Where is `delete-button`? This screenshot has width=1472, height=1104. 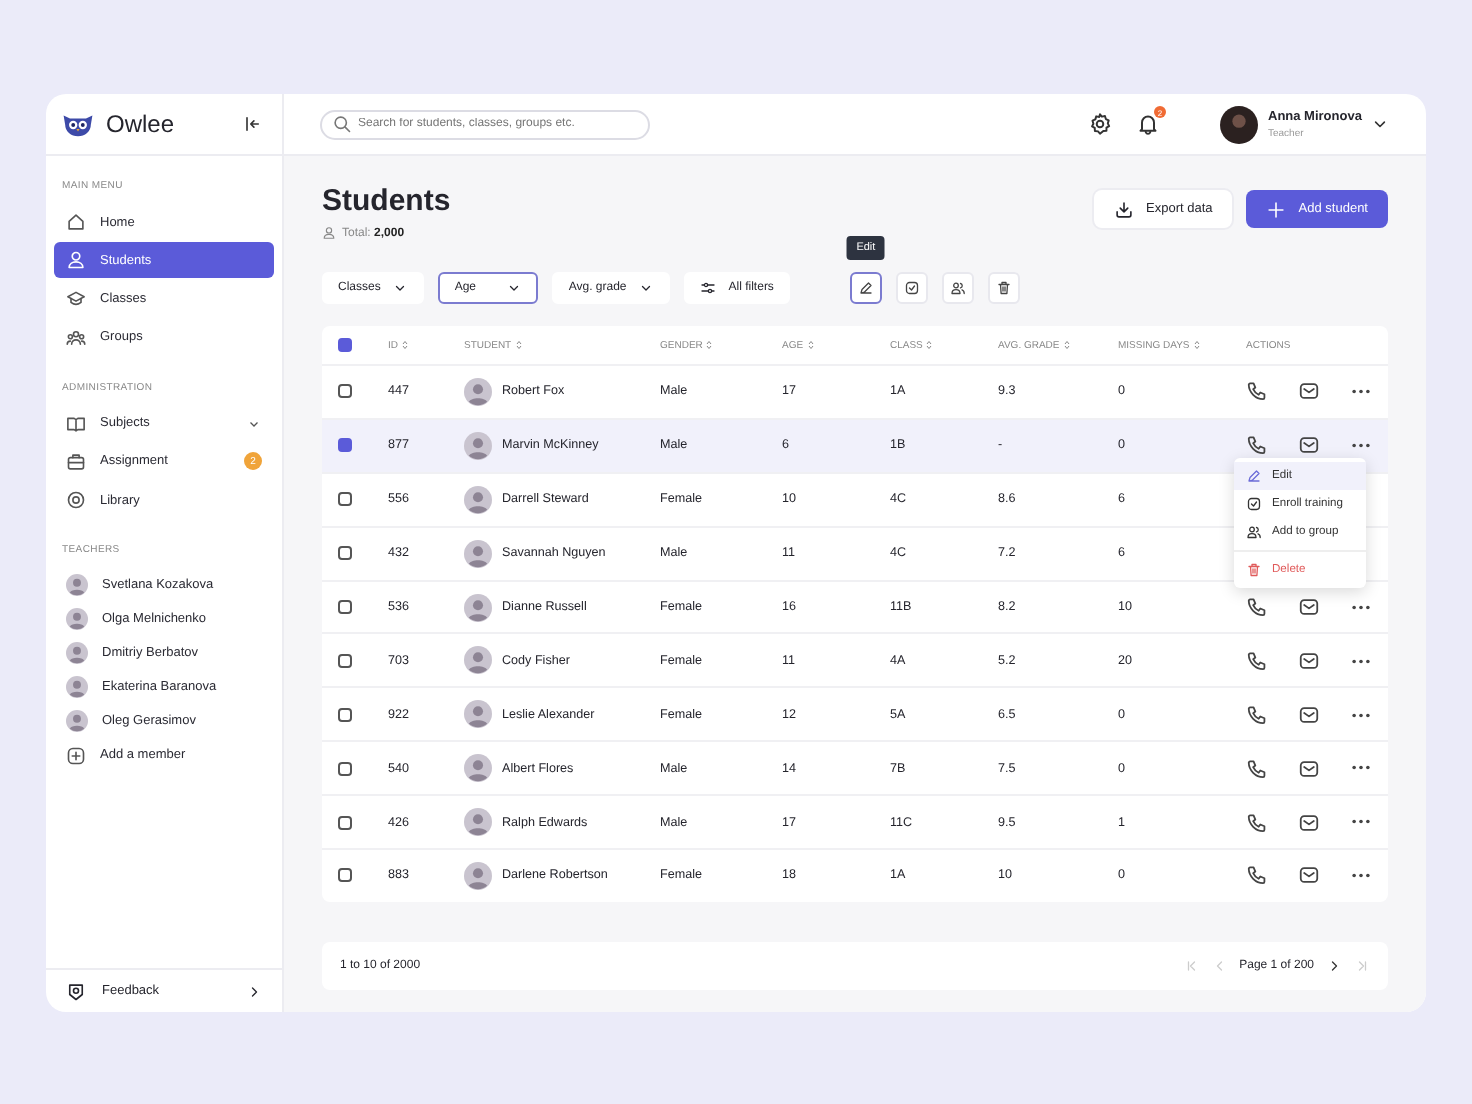
delete-button is located at coordinates (1003, 287).